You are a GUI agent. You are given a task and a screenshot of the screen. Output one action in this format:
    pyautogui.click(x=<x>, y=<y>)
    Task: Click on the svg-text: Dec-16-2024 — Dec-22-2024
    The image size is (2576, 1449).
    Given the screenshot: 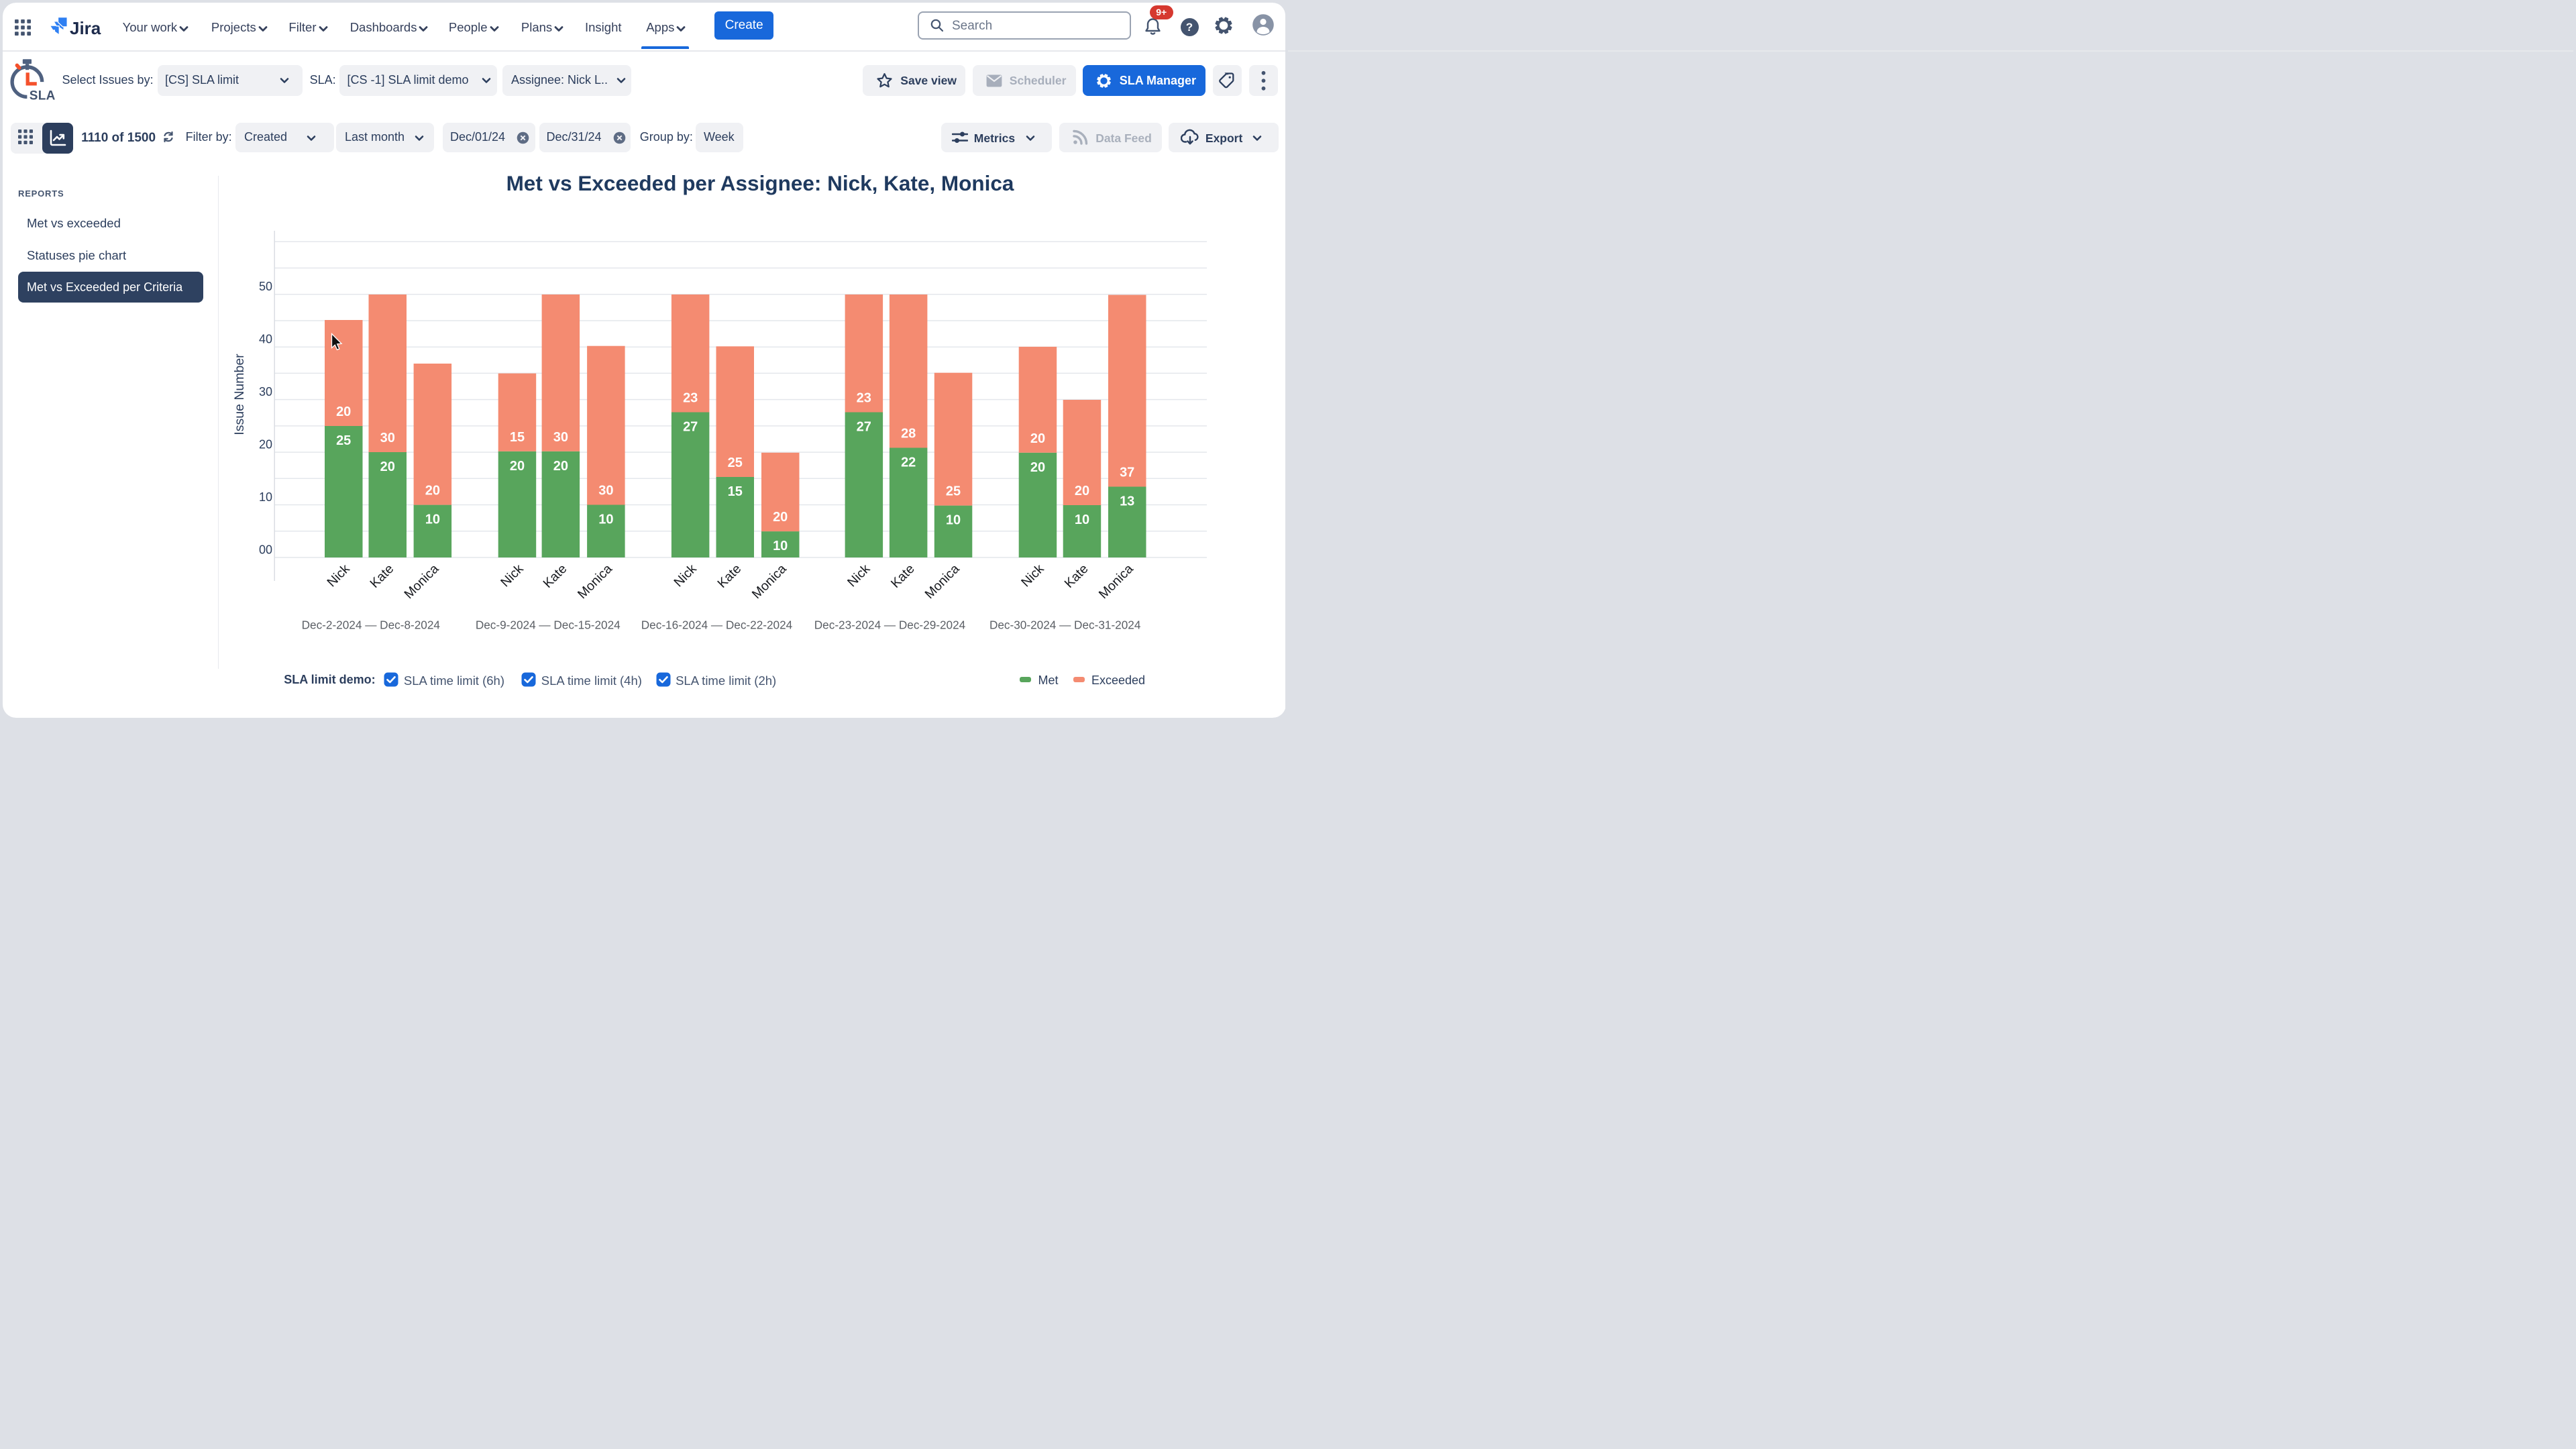 What is the action you would take?
    pyautogui.click(x=717, y=625)
    